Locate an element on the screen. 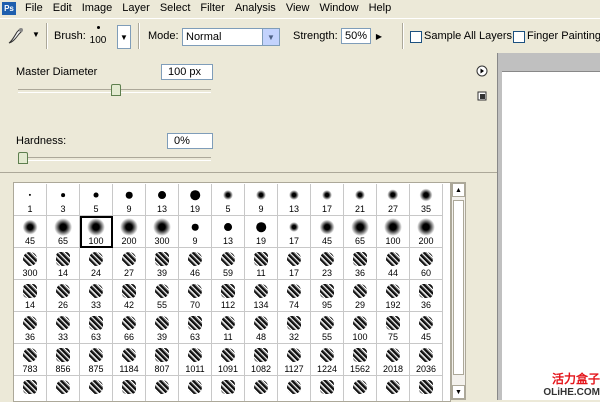 The width and height of the screenshot is (600, 402). brush-preview: 100 is located at coordinates (98, 37).